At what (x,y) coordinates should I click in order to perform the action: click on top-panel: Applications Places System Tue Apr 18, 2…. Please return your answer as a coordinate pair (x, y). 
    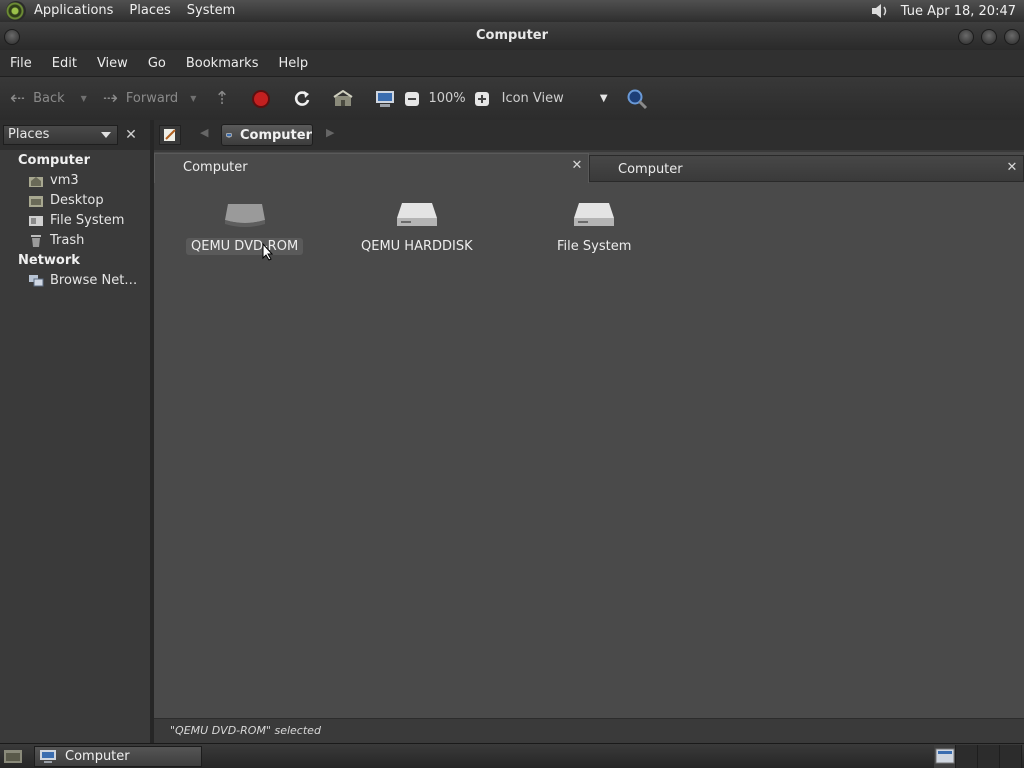
    Looking at the image, I should click on (512, 11).